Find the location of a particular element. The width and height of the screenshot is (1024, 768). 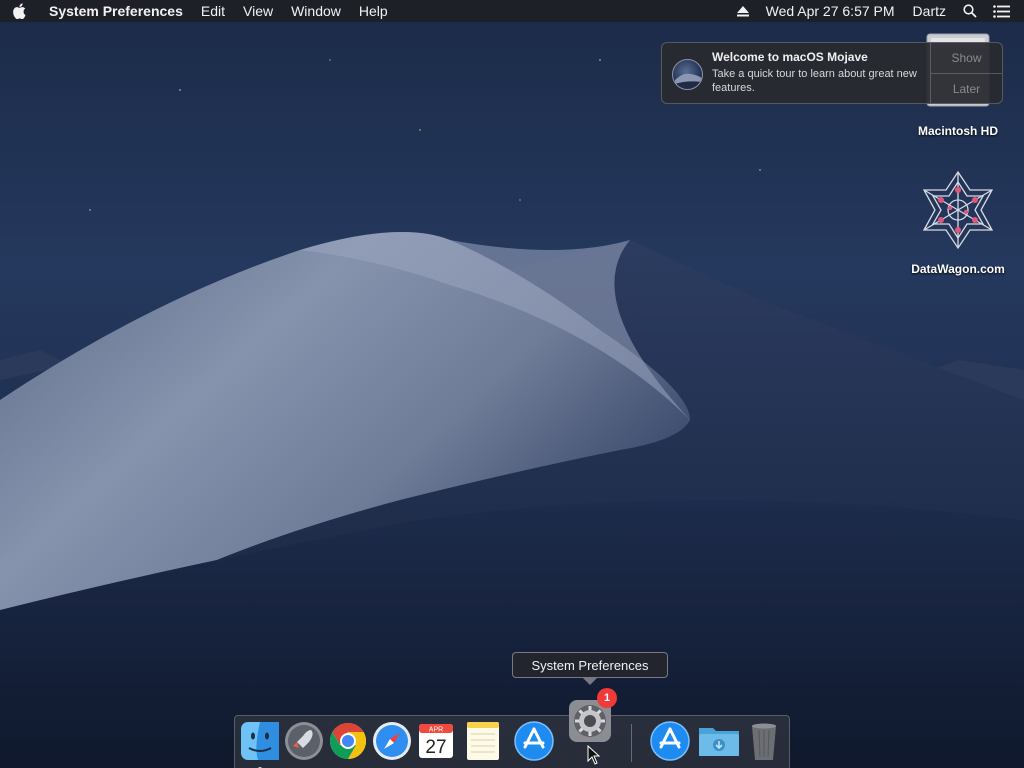

trash-icon is located at coordinates (764, 741).